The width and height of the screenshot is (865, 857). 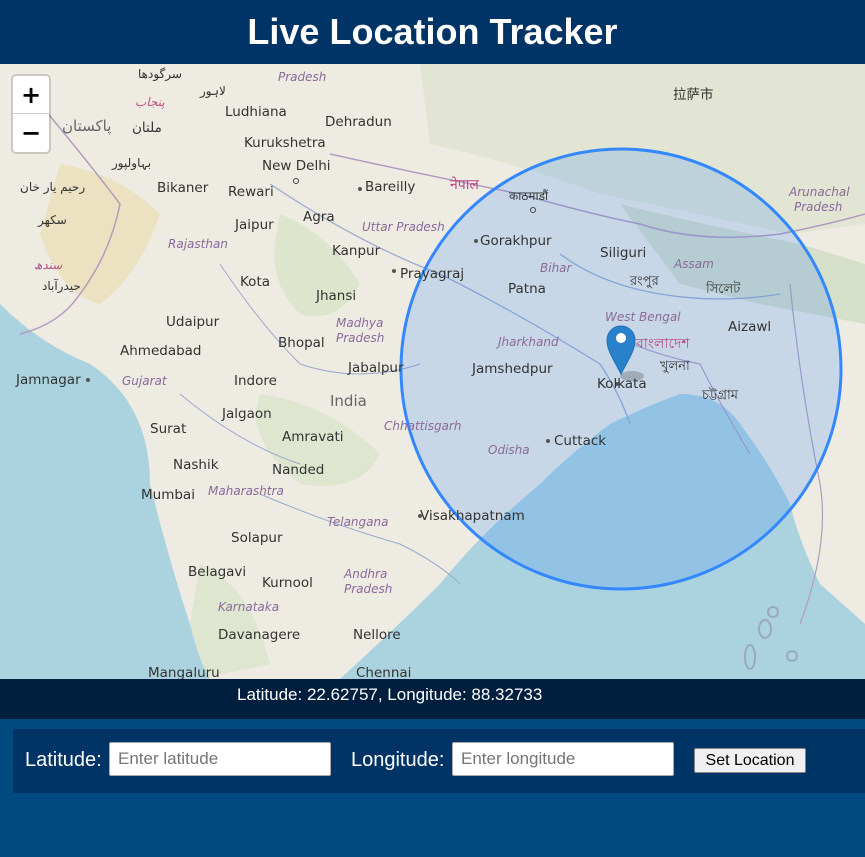 What do you see at coordinates (529, 196) in the screenshot?
I see `map-label: काठमाडौं` at bounding box center [529, 196].